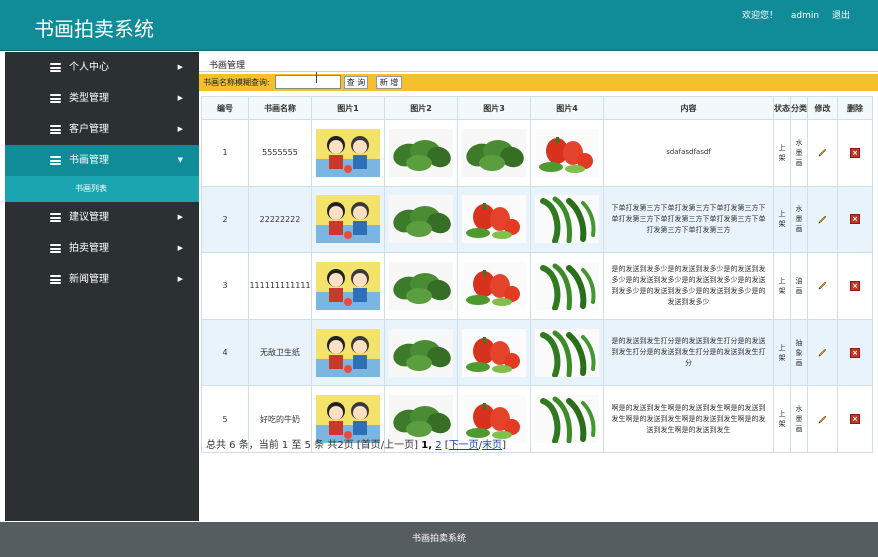  I want to click on welcome-text: 欢迎您！, so click(760, 16).